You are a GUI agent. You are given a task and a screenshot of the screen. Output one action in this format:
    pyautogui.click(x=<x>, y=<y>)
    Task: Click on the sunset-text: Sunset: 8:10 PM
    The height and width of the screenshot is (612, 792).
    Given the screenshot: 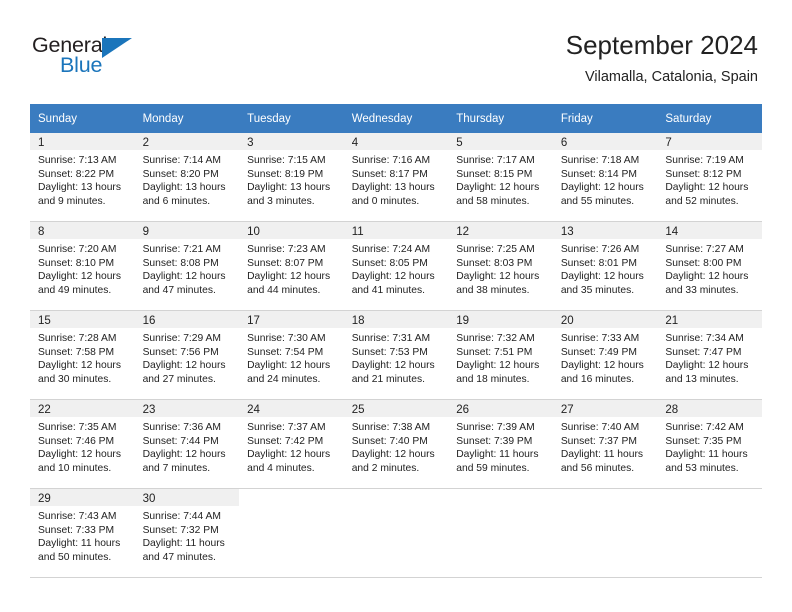 What is the action you would take?
    pyautogui.click(x=76, y=263)
    